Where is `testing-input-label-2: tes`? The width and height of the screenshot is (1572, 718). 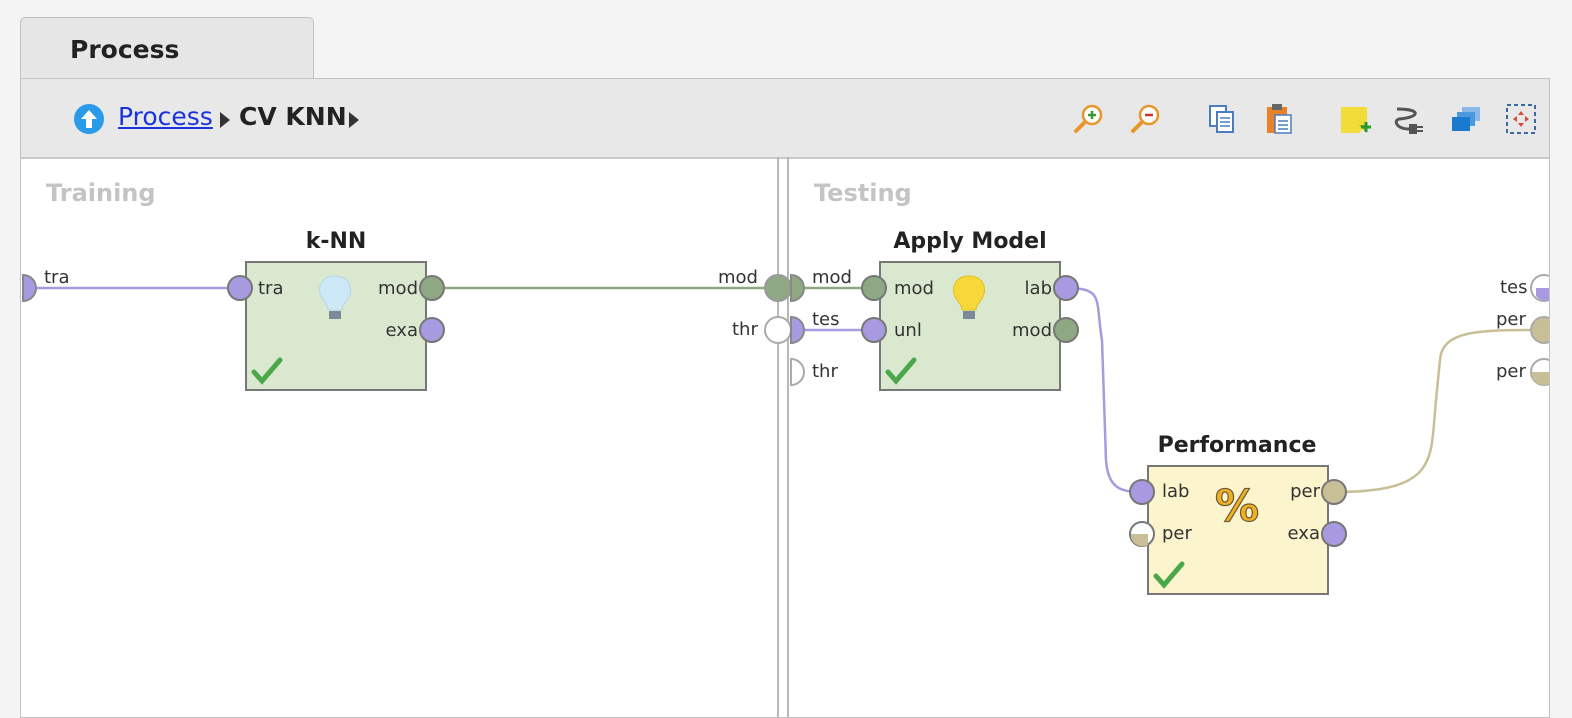
testing-input-label-2: tes is located at coordinates (826, 319).